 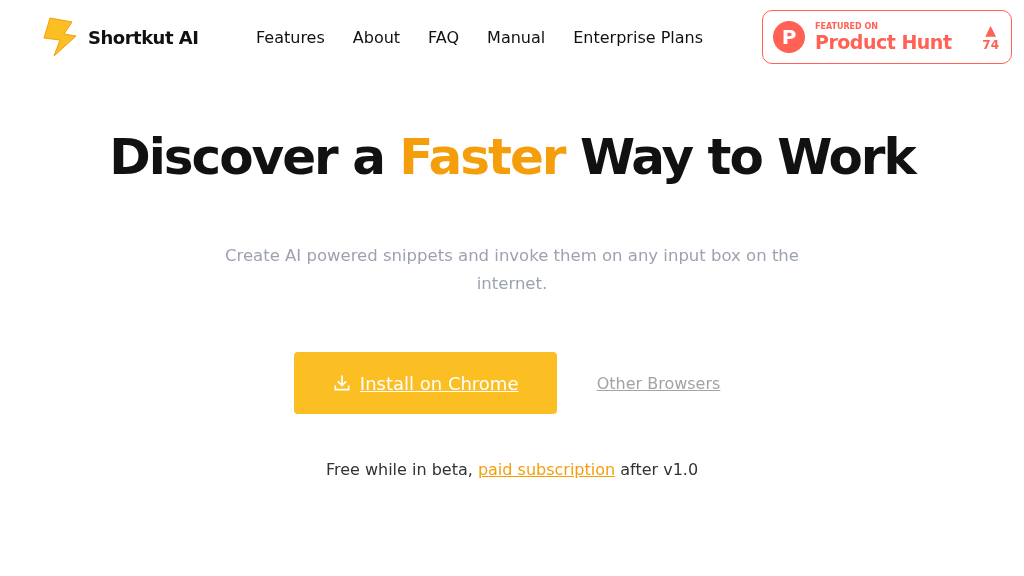 I want to click on lightning-bolt-icon, so click(x=60, y=37).